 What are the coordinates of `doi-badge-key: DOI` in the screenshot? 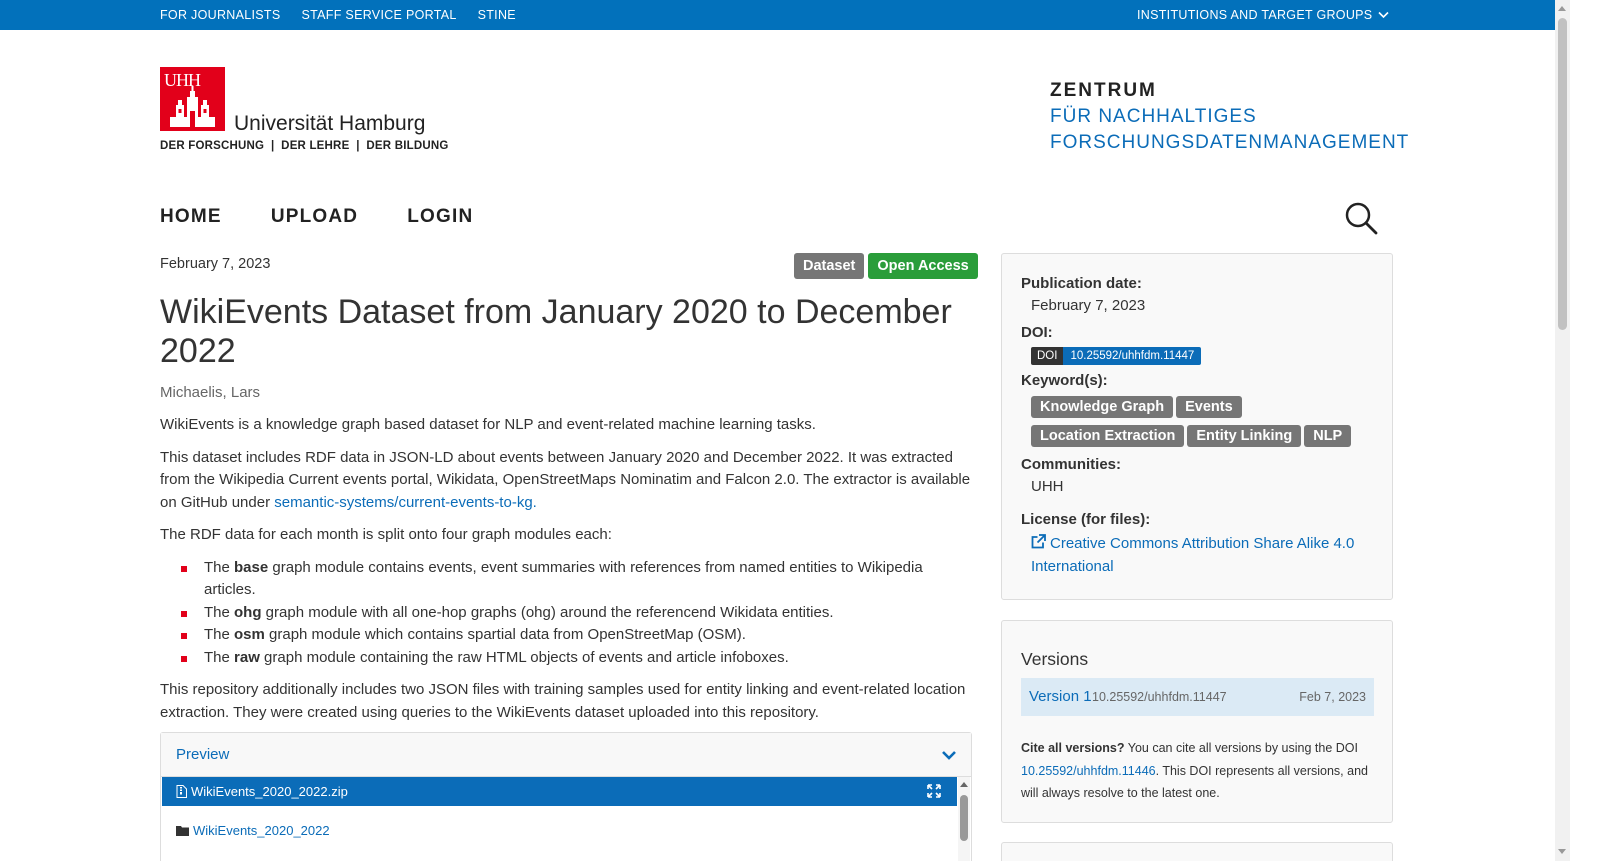 It's located at (1047, 356).